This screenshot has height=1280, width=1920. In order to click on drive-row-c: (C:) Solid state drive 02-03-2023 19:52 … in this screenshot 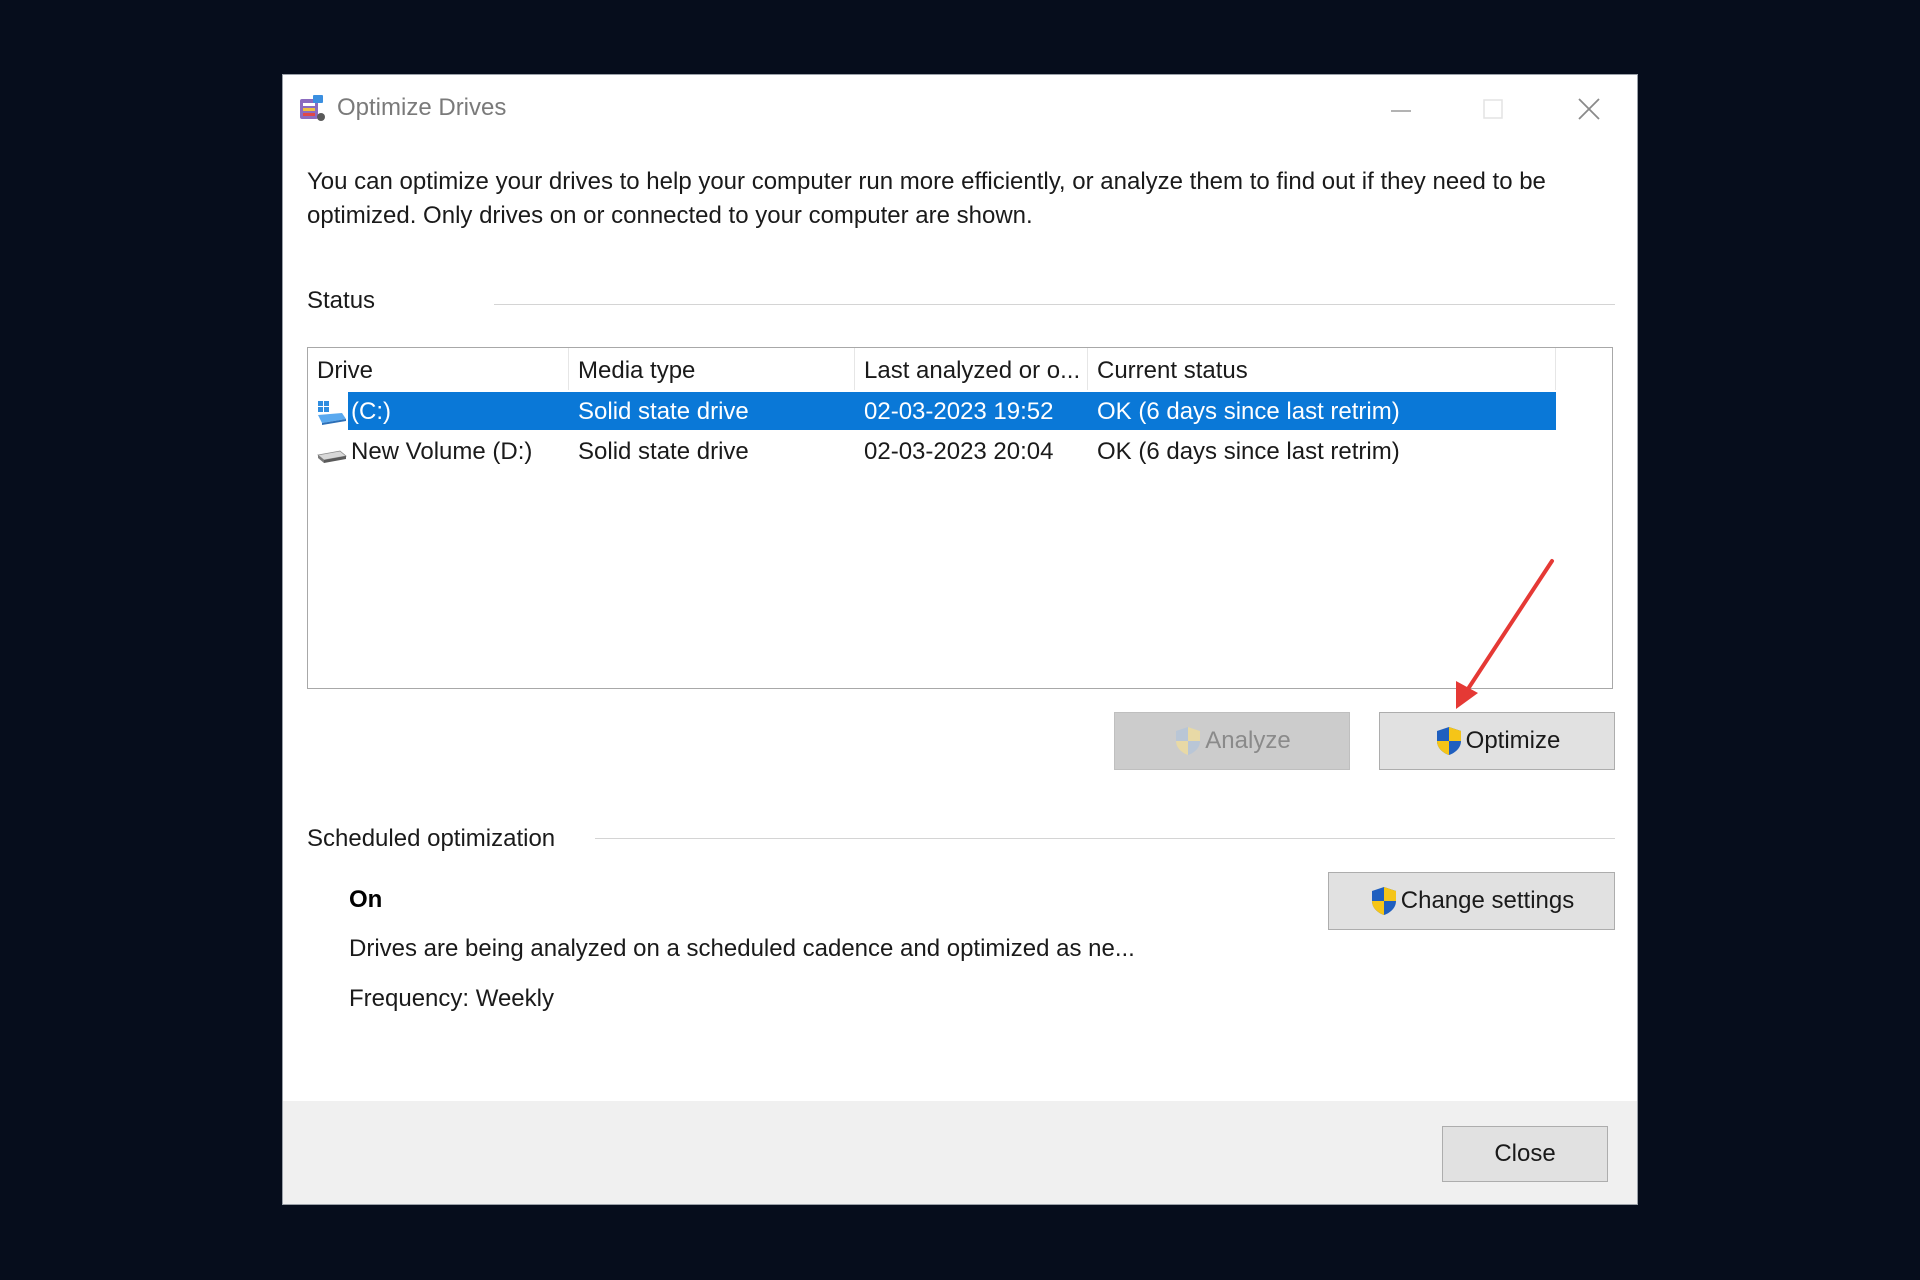, I will do `click(932, 411)`.